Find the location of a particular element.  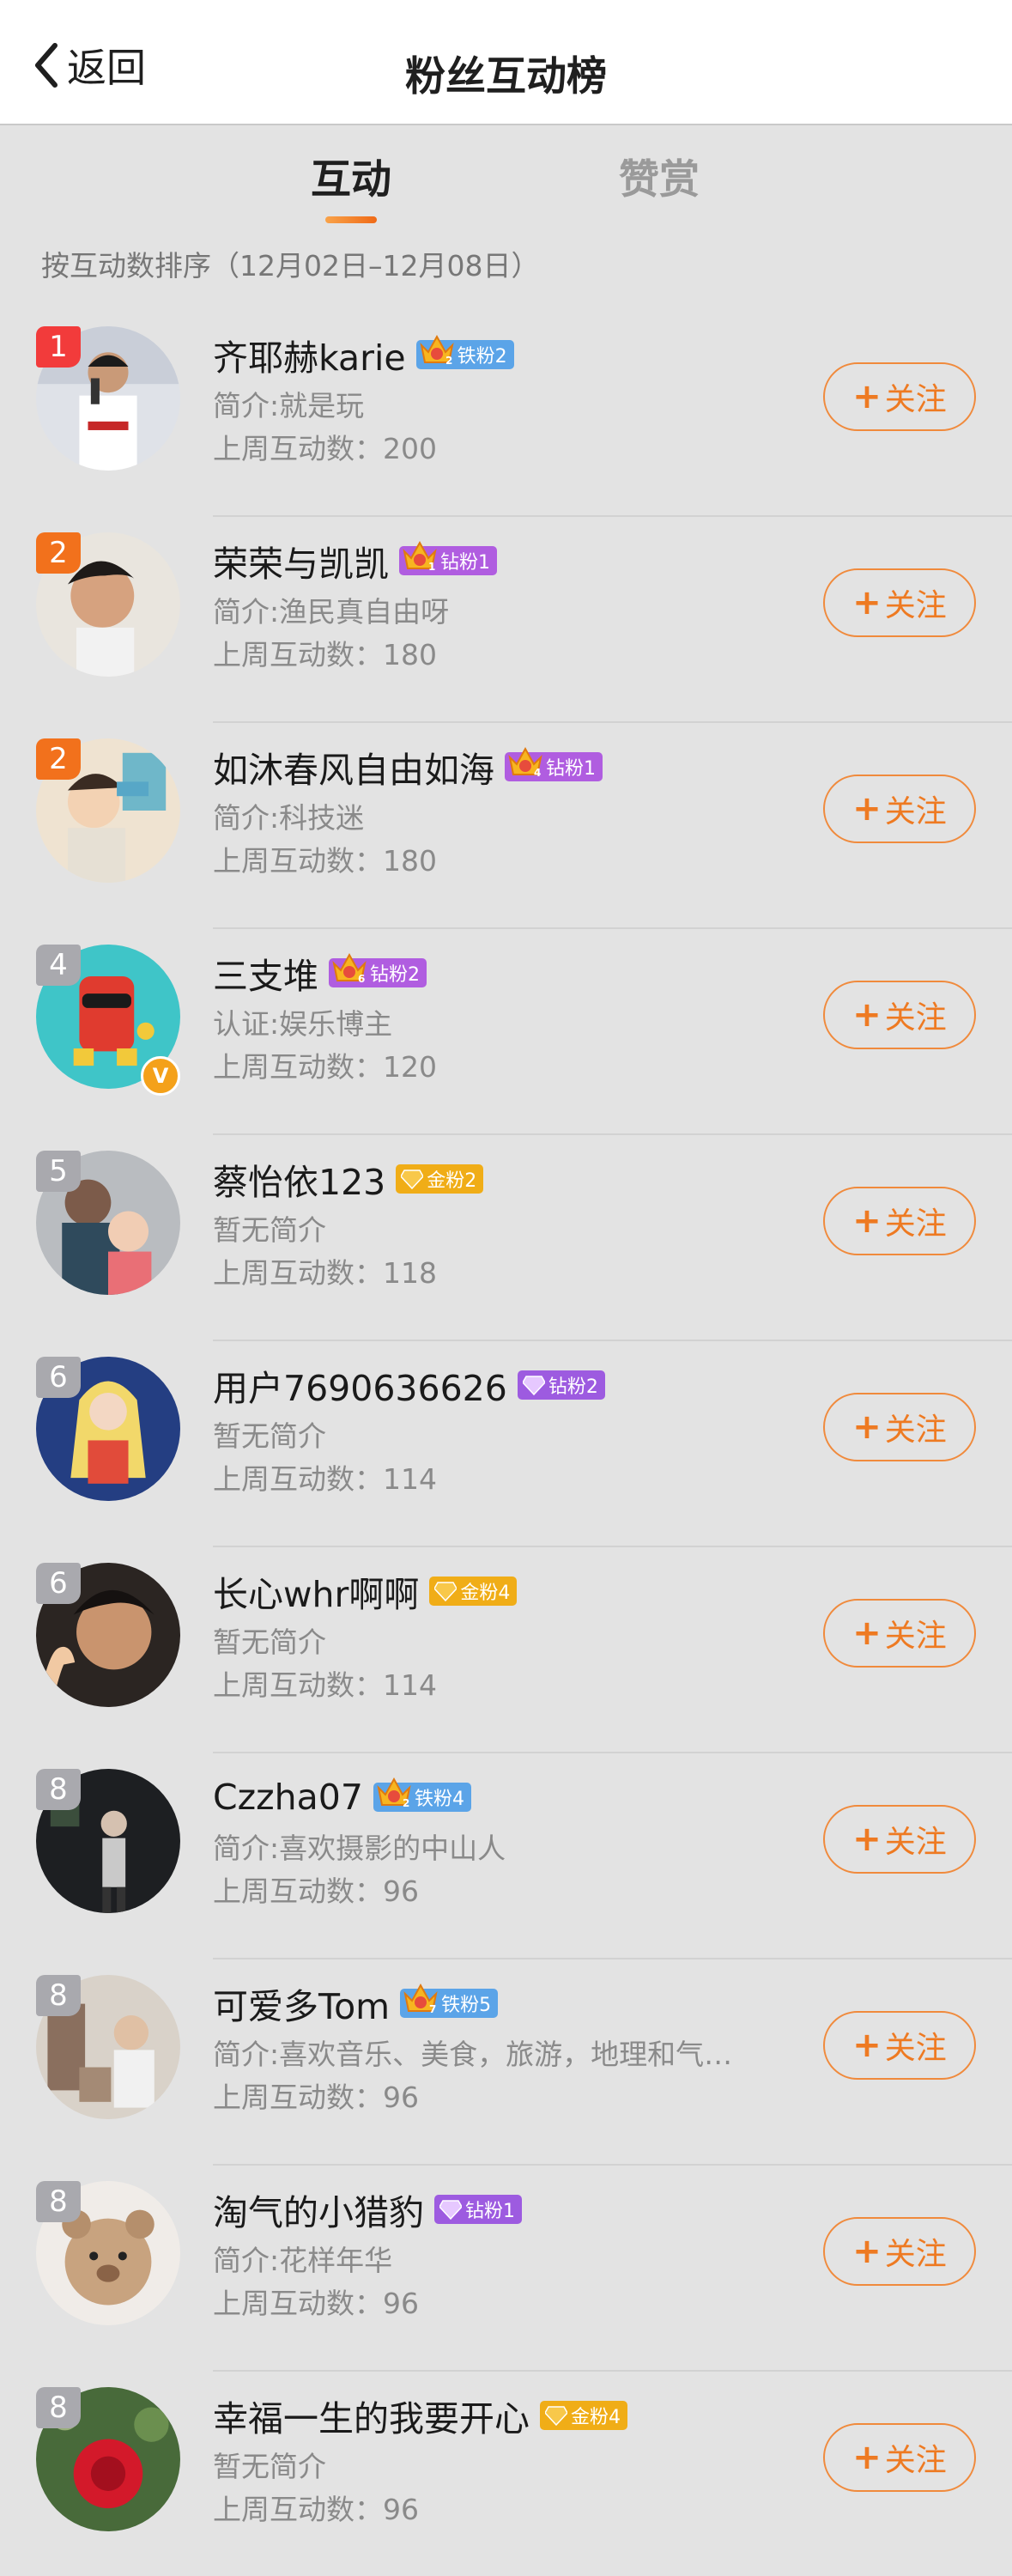

name-line: 用户7690636626 钻粉2 is located at coordinates (505, 1385).